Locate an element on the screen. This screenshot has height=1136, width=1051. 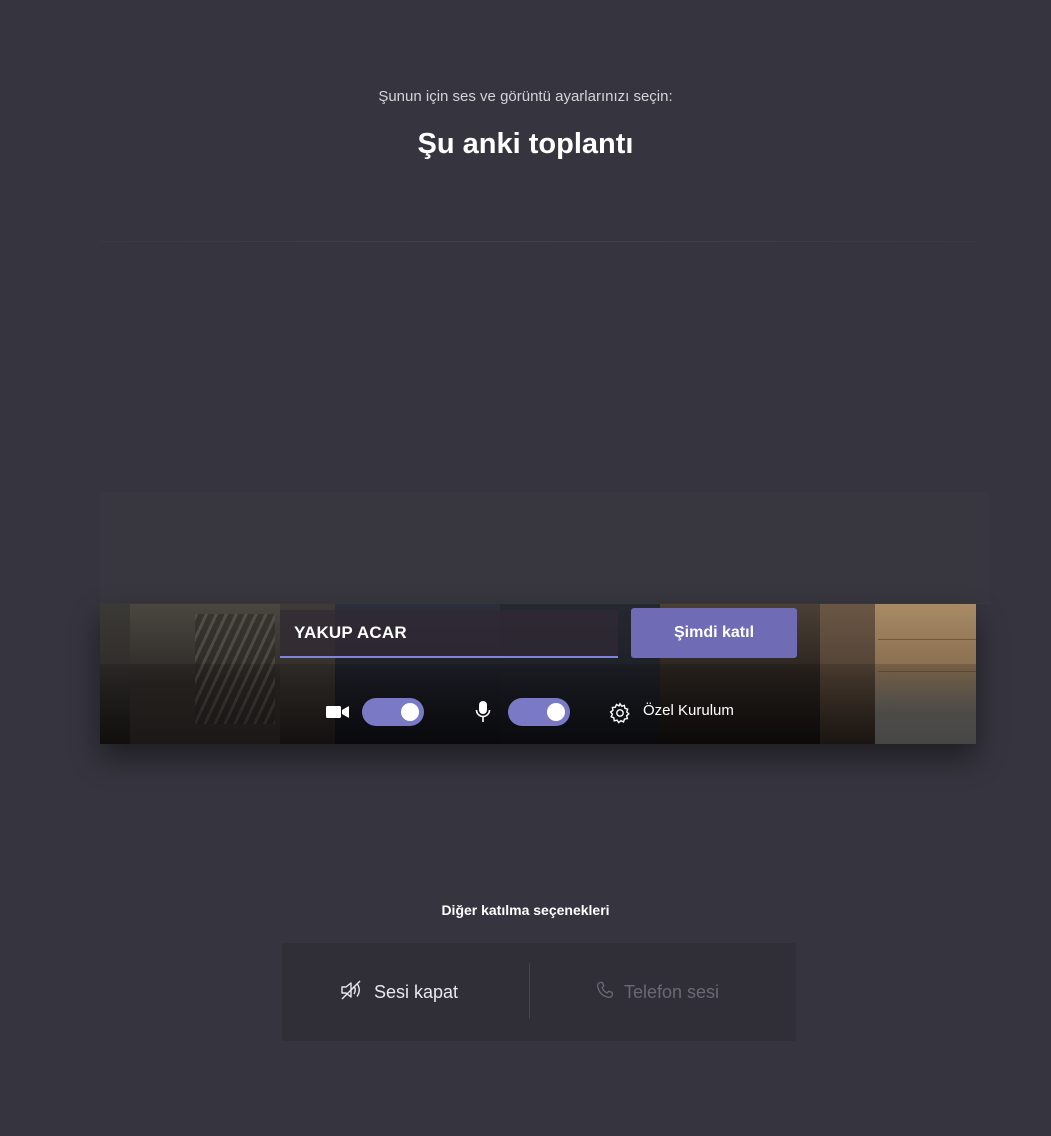
phone-icon is located at coordinates (610, 992).